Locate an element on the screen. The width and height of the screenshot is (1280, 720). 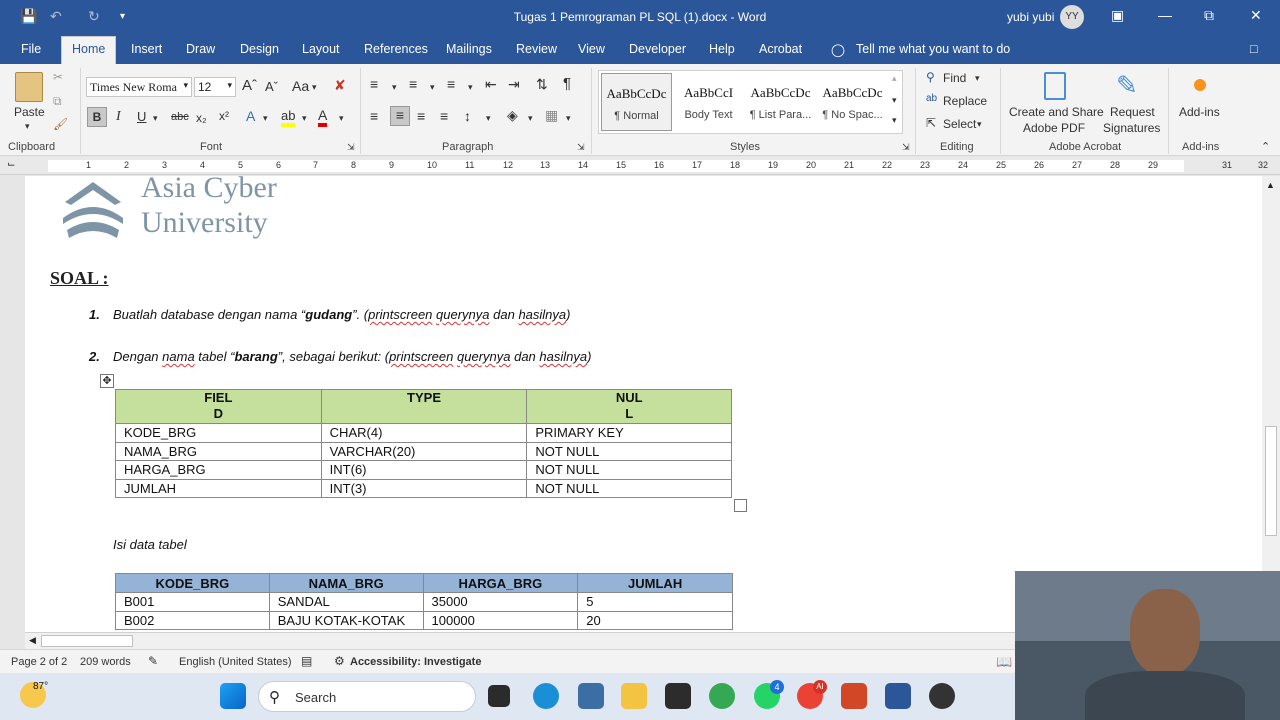
cut-icon: ✂ is located at coordinates (58, 77).